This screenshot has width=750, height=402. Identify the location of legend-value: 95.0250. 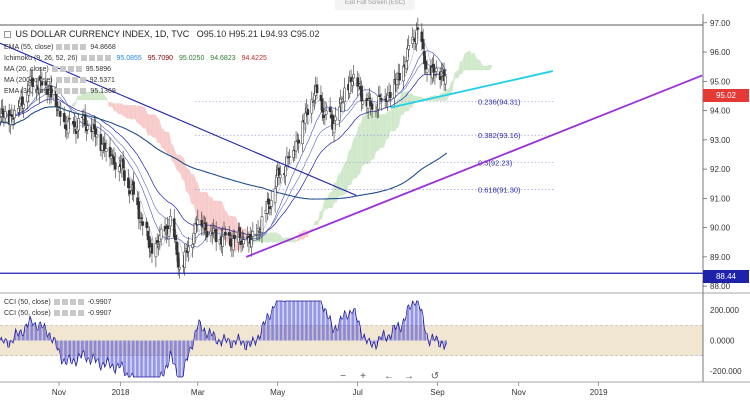
(192, 58).